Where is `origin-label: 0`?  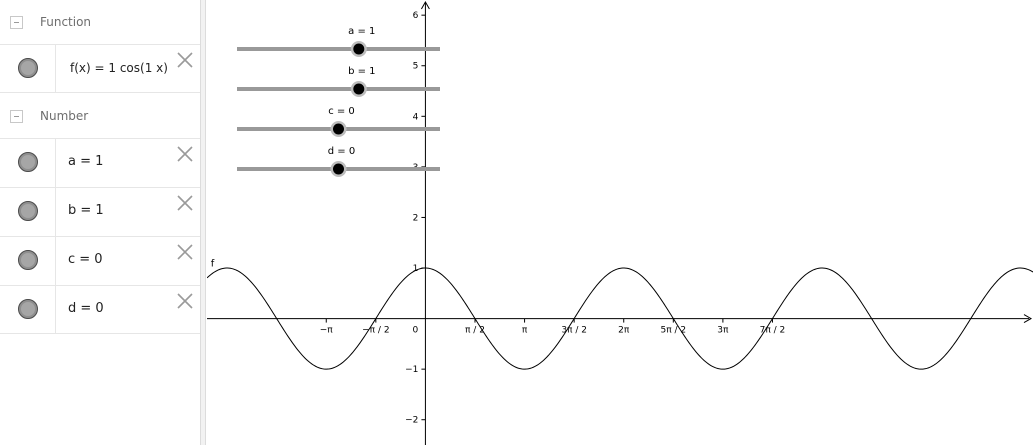 origin-label: 0 is located at coordinates (416, 331).